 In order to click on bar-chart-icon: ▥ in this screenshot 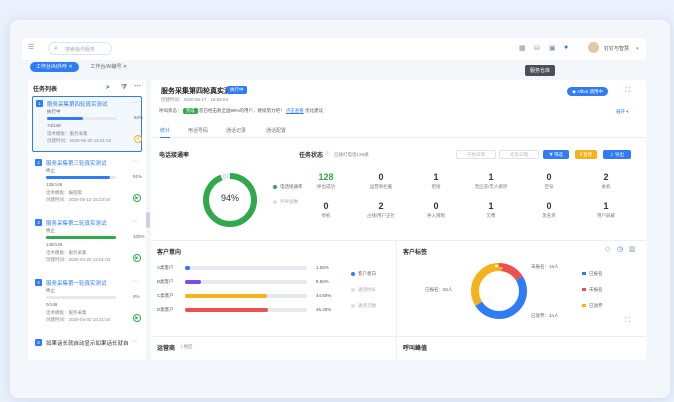, I will do `click(632, 250)`.